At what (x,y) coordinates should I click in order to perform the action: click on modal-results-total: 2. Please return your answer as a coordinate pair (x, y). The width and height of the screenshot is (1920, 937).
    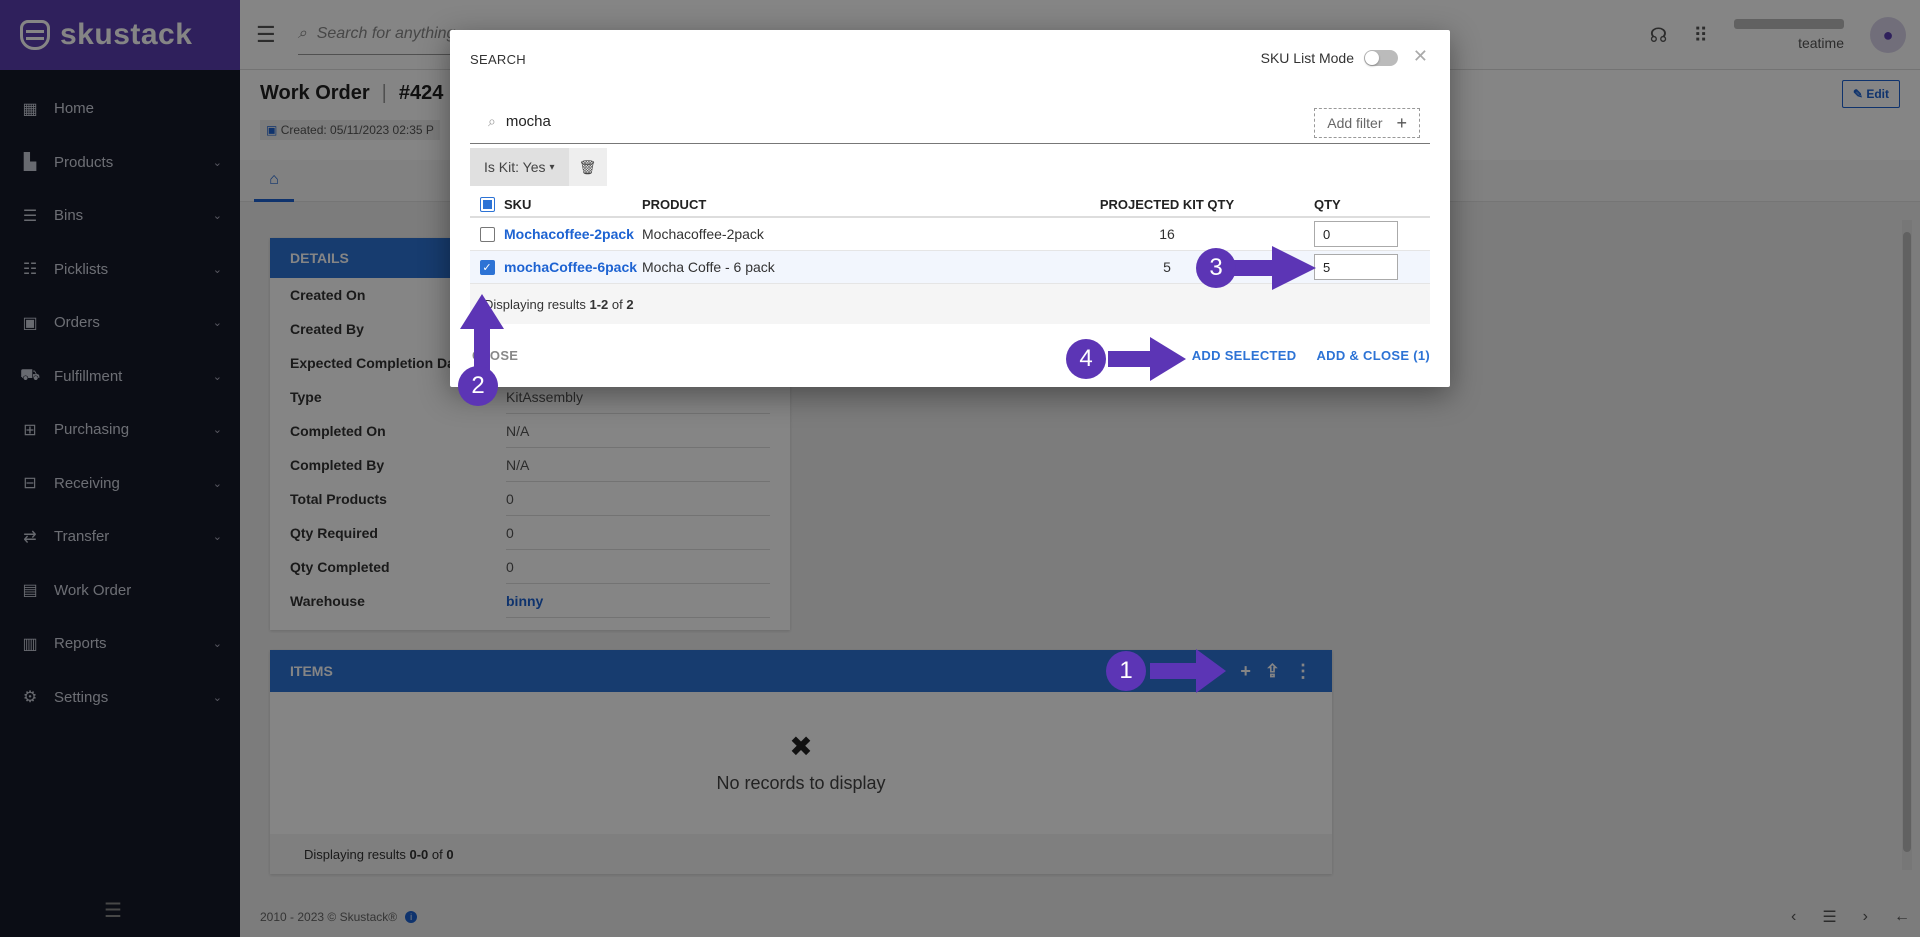
    Looking at the image, I should click on (630, 304).